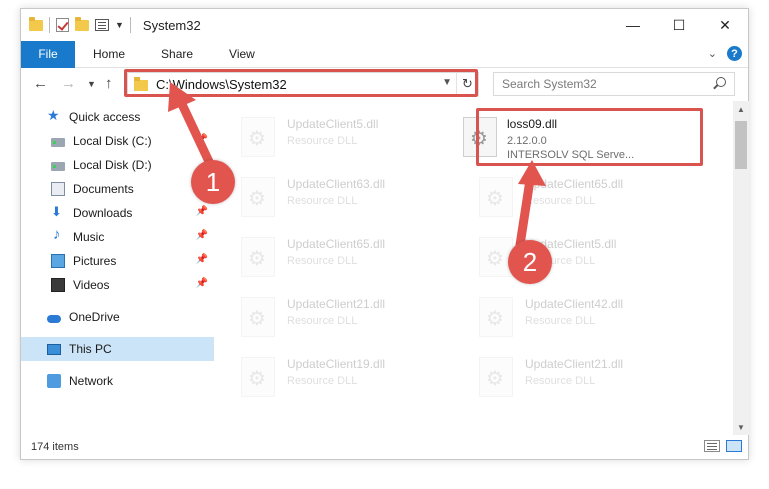  What do you see at coordinates (336, 304) in the screenshot?
I see `file-name: UpdateClient21.dll` at bounding box center [336, 304].